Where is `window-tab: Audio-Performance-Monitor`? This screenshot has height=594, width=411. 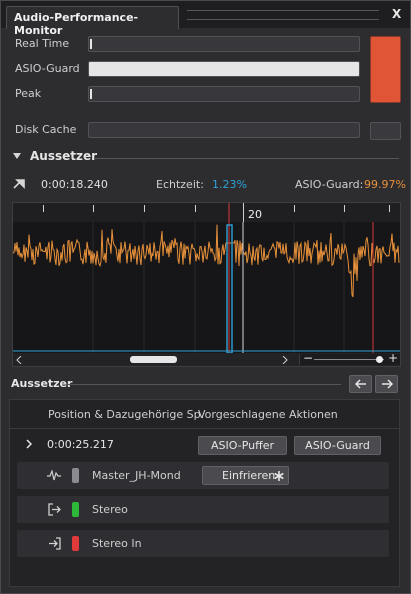
window-tab: Audio-Performance-Monitor is located at coordinates (92, 21).